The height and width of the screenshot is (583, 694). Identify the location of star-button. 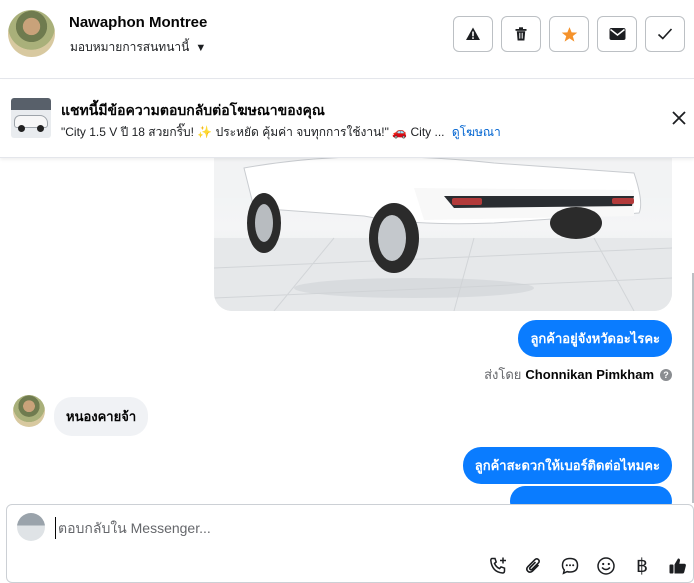
(569, 34).